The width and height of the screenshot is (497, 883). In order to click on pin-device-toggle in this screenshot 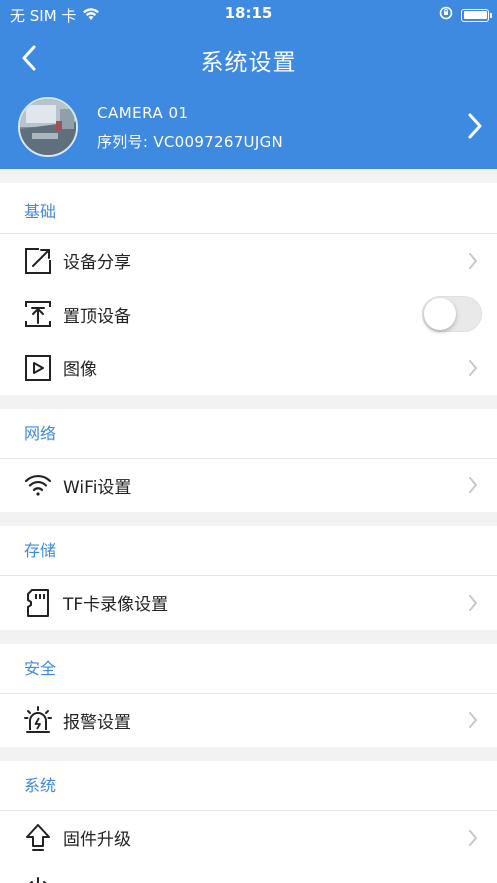, I will do `click(452, 314)`.